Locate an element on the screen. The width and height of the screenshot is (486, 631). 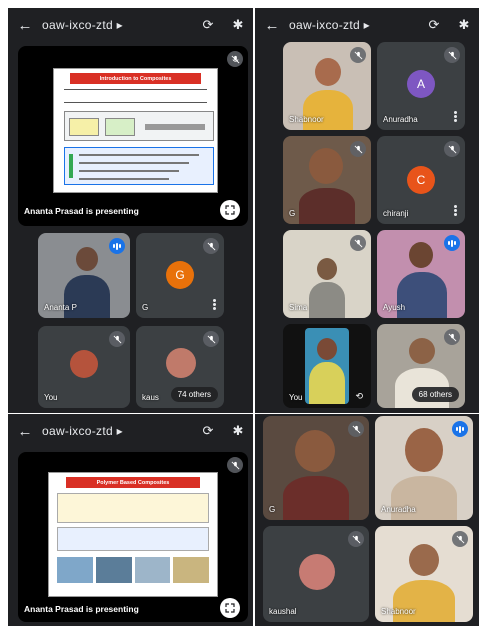
participant-tile: kaushal is located at coordinates (316, 574).